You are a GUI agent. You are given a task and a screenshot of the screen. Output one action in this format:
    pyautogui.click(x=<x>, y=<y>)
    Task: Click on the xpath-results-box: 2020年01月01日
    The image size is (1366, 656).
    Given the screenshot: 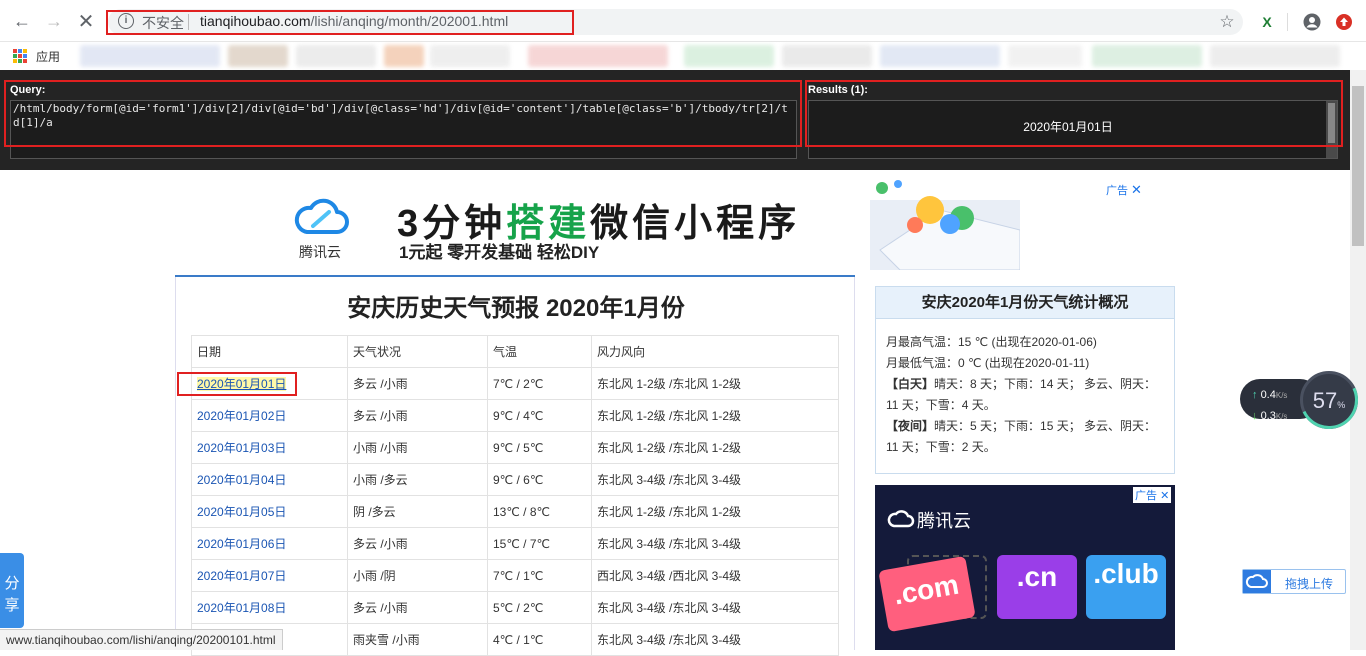 What is the action you would take?
    pyautogui.click(x=1073, y=129)
    